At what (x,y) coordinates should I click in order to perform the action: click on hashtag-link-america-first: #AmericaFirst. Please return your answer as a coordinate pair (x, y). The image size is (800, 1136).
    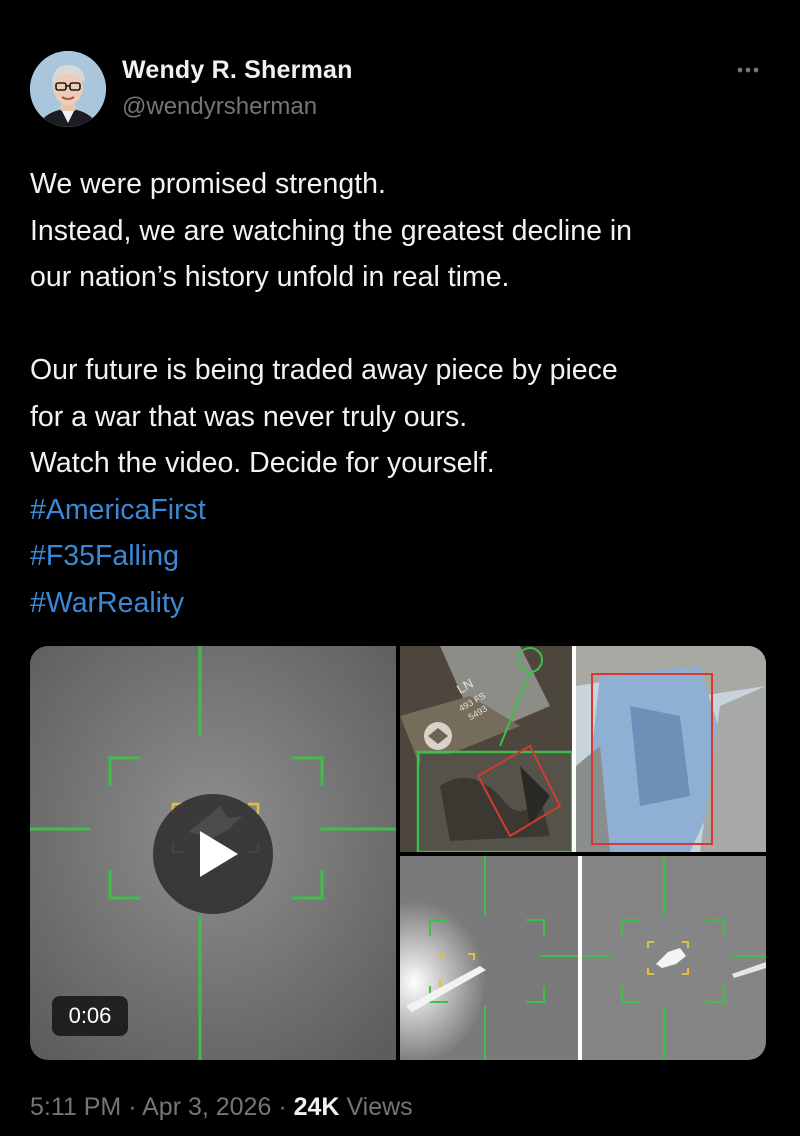
    Looking at the image, I should click on (400, 510).